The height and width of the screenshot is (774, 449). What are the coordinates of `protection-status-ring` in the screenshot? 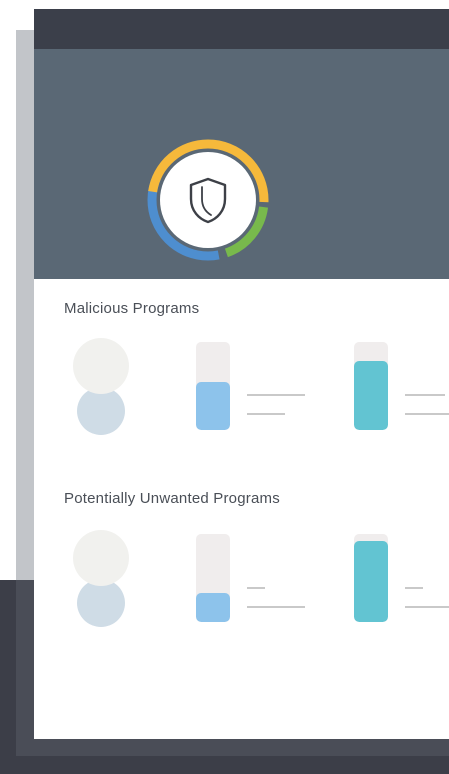 It's located at (208, 200).